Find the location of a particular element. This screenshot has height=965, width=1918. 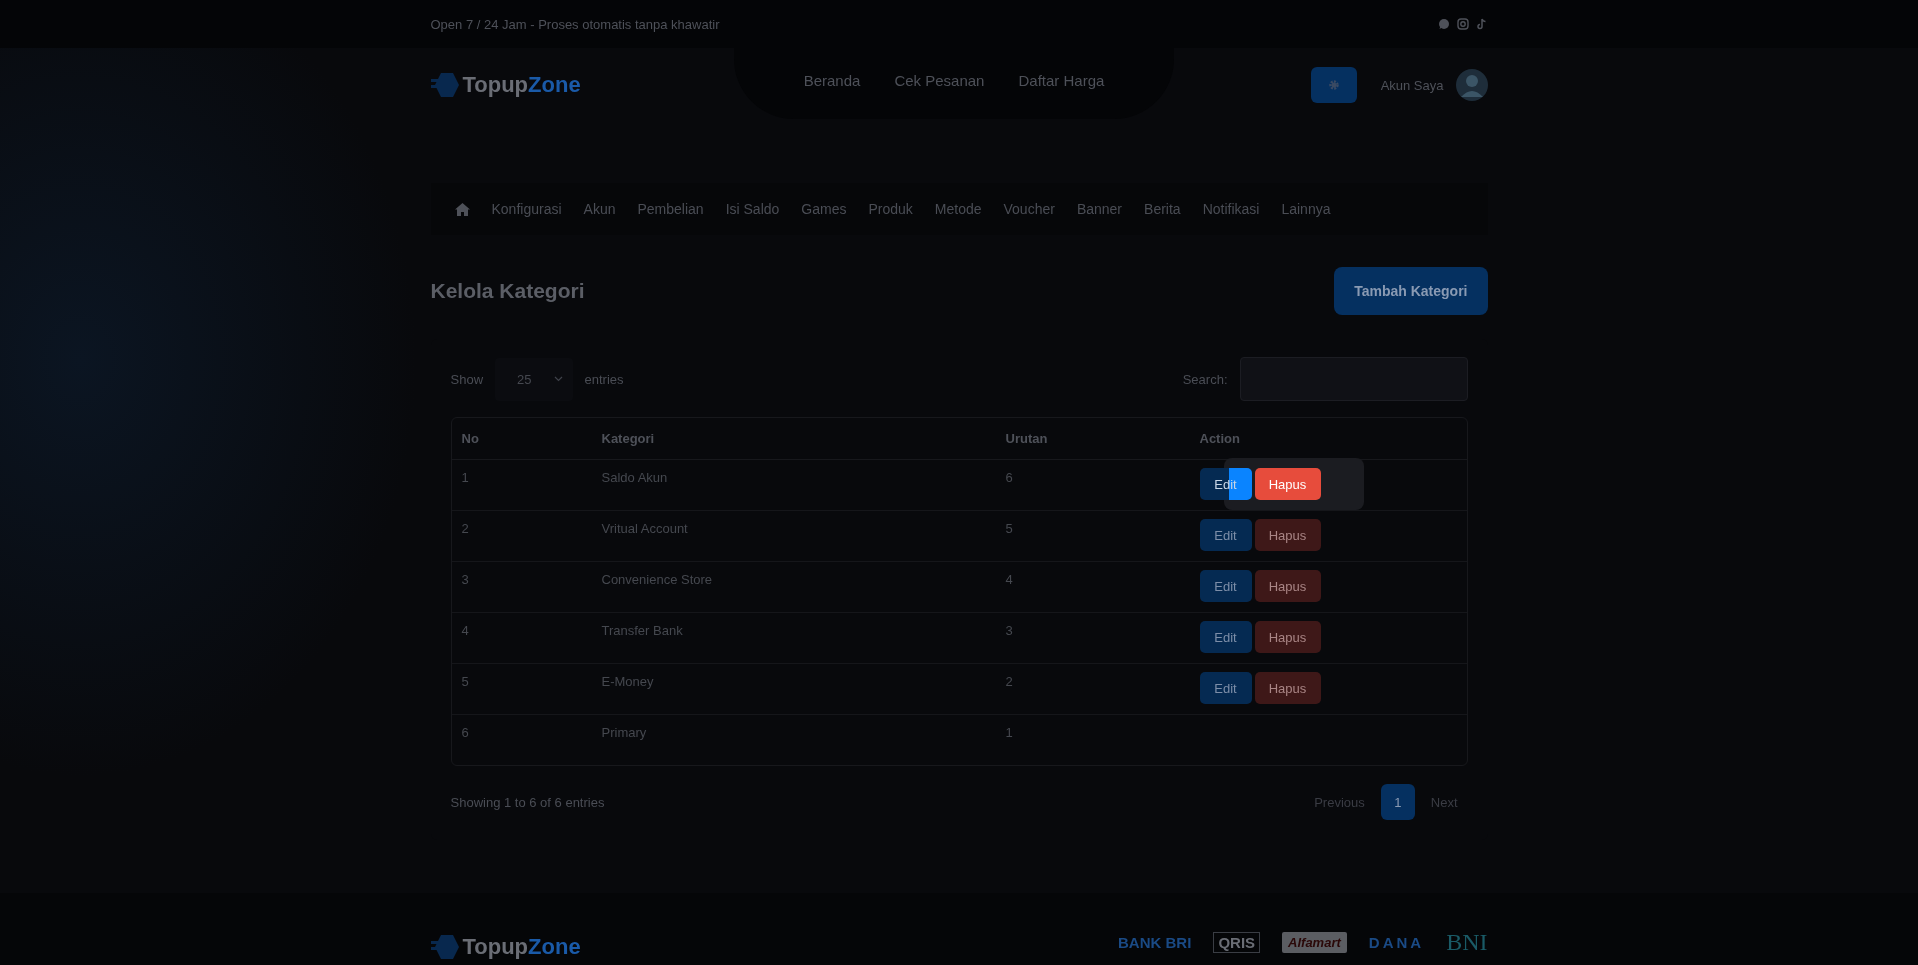

menu-link: Metode is located at coordinates (958, 209).